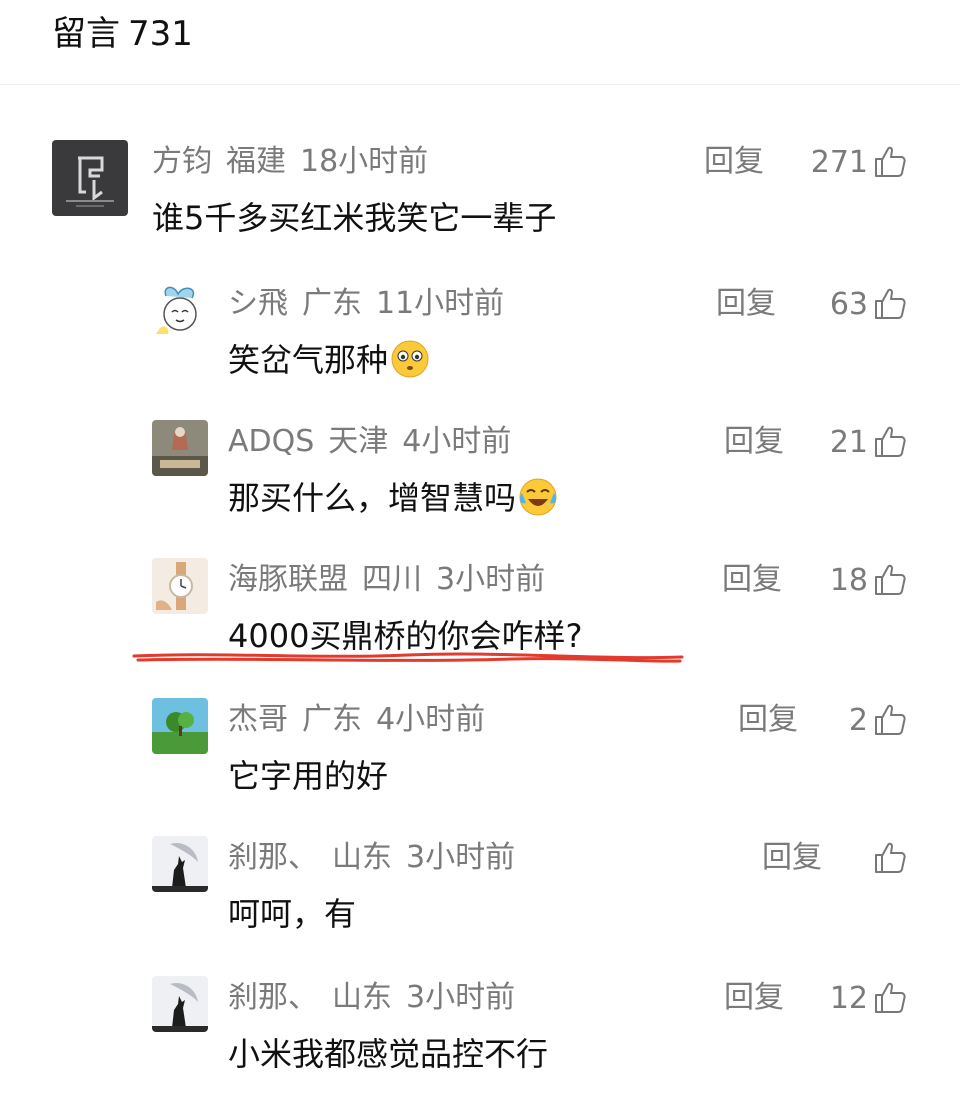 This screenshot has width=960, height=1100. I want to click on like-button: 21, so click(869, 442).